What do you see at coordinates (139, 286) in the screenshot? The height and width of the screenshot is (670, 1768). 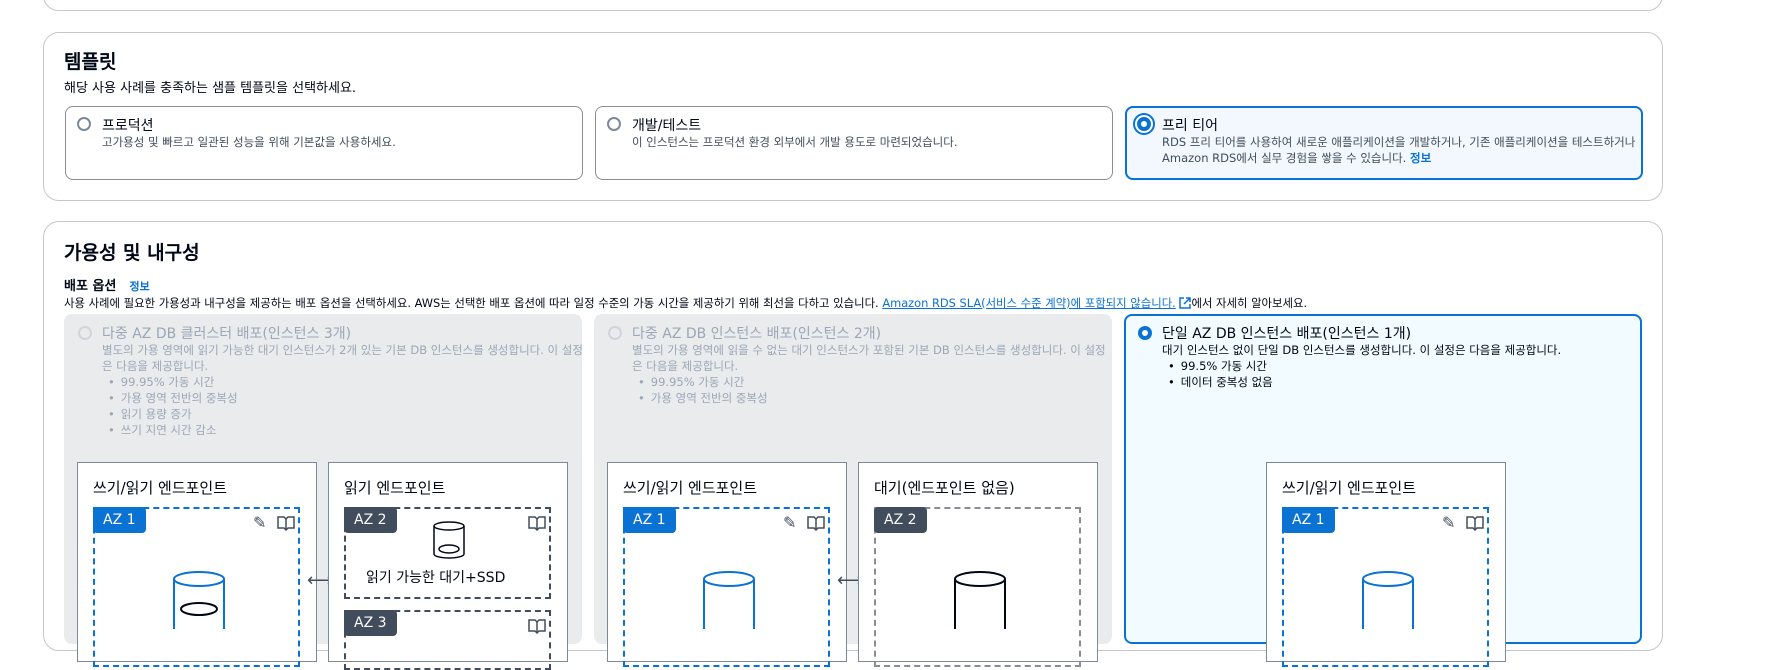 I see `deploy-options-info-link: 정보` at bounding box center [139, 286].